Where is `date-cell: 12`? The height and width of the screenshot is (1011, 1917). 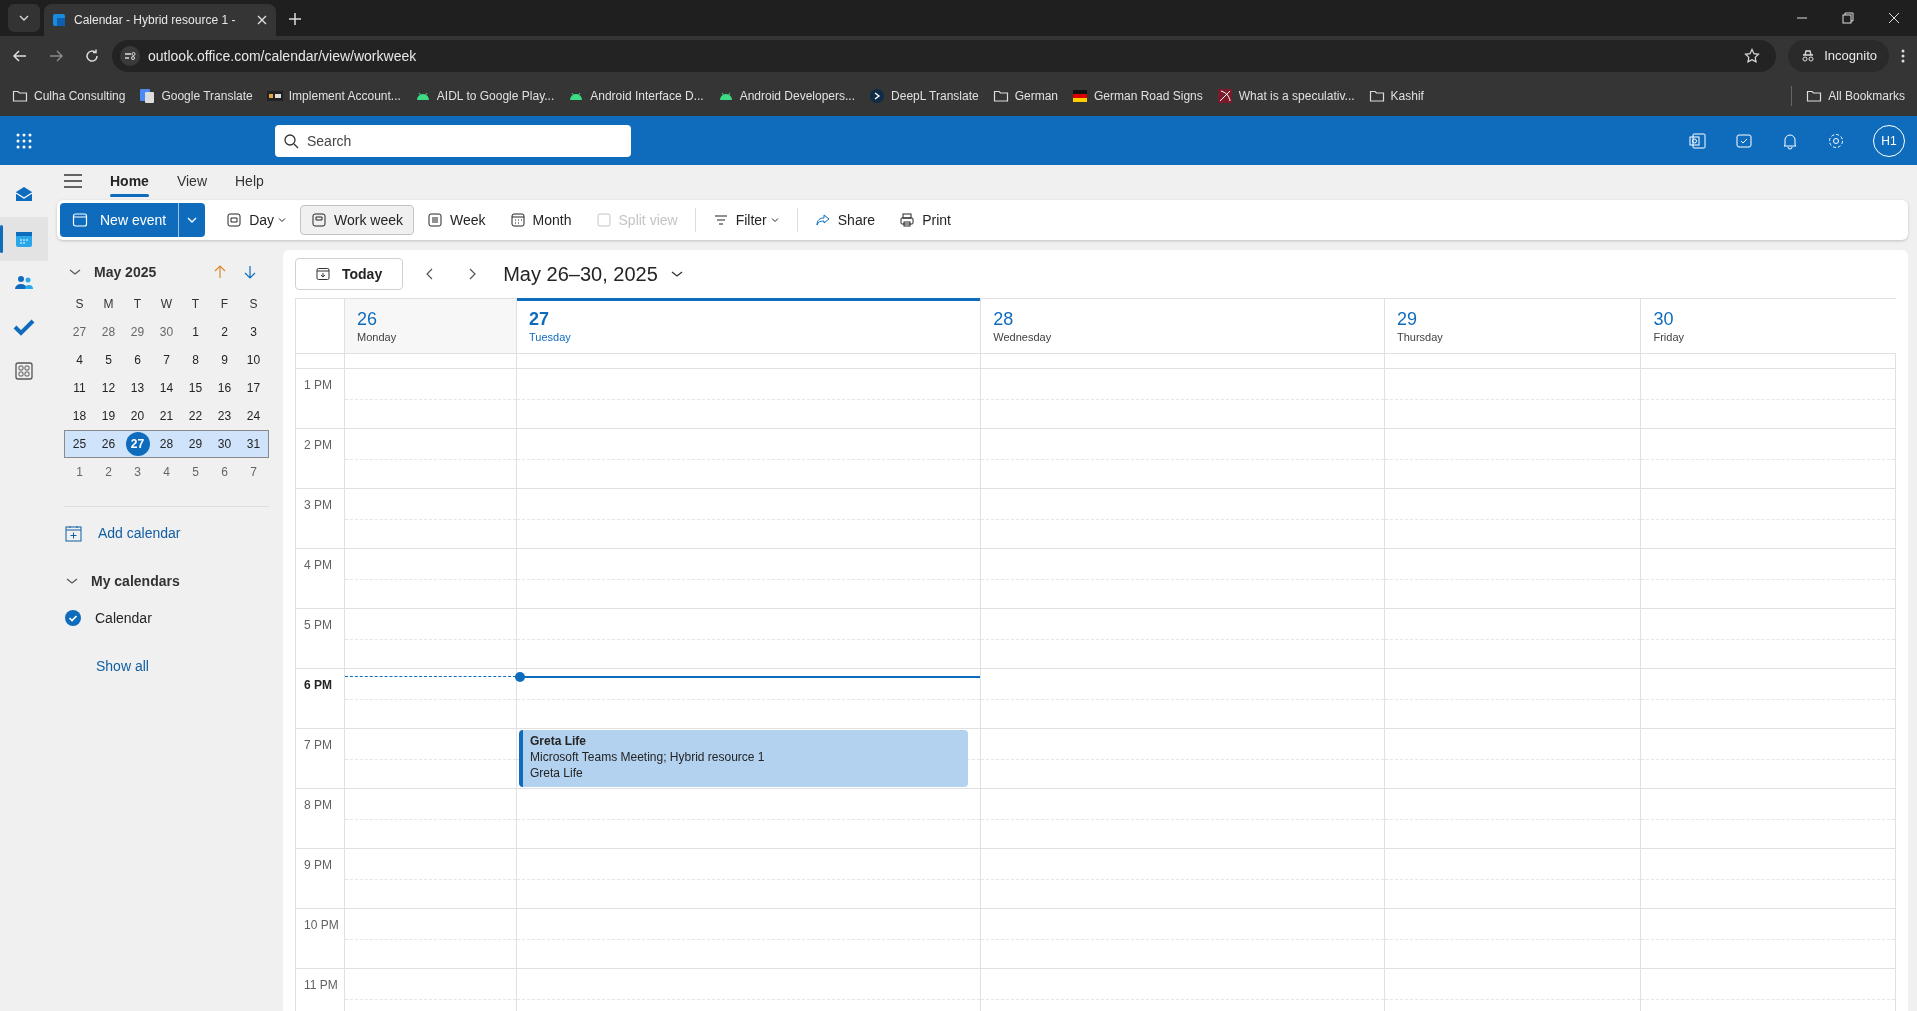
date-cell: 12 is located at coordinates (108, 388).